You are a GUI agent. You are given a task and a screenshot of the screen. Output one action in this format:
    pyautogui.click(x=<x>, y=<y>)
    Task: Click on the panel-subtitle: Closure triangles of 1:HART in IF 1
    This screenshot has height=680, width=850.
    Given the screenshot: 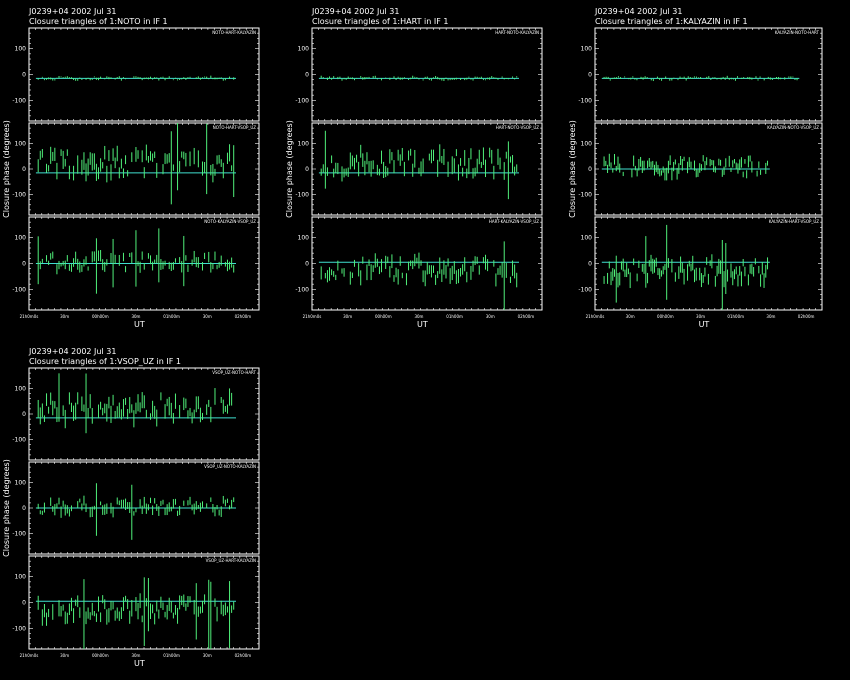 What is the action you would take?
    pyautogui.click(x=380, y=21)
    